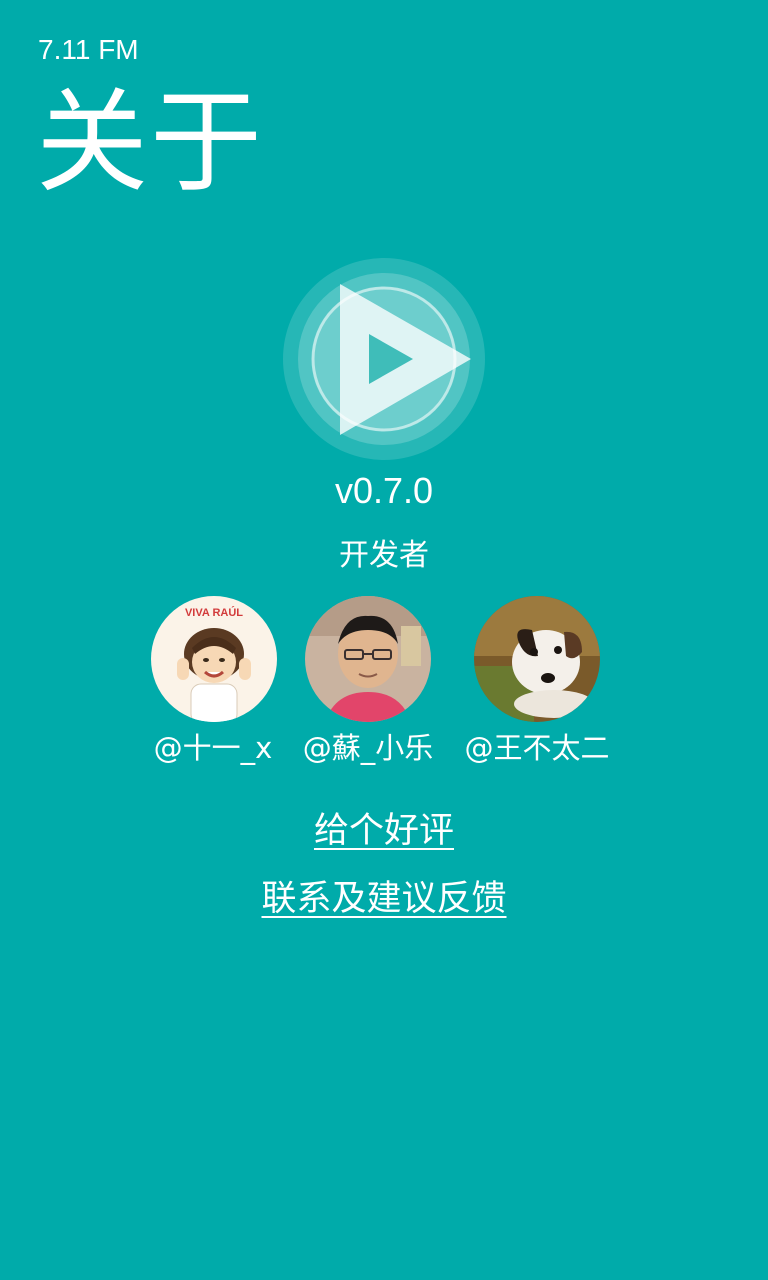  I want to click on page-title: 关于, so click(150, 143).